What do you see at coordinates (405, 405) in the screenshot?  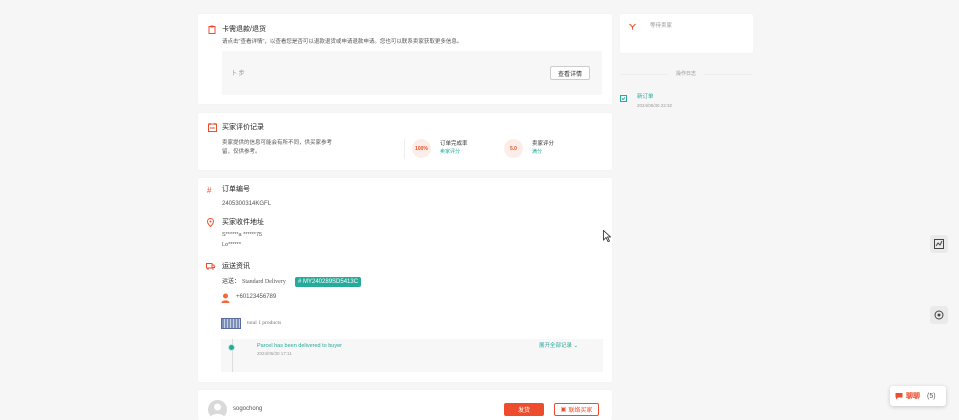 I see `bottom-action-card: sogochong 发货 ▣ 联络买家` at bounding box center [405, 405].